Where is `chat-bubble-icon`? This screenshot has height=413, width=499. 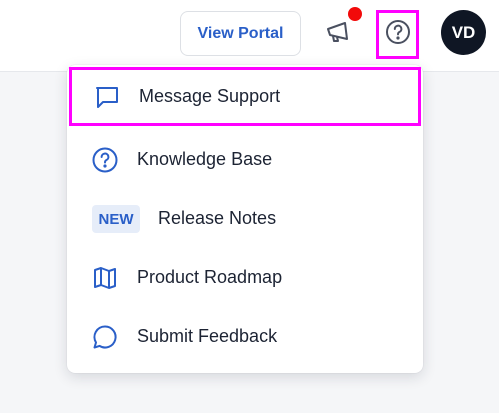
chat-bubble-icon is located at coordinates (107, 97).